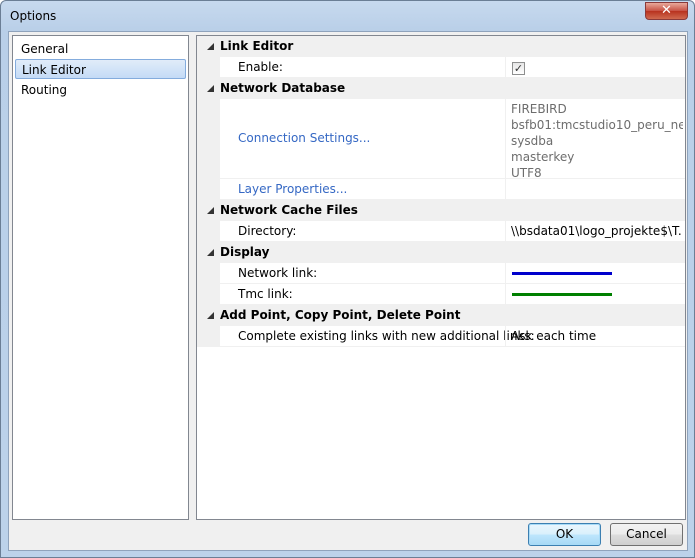  Describe the element at coordinates (452, 346) in the screenshot. I see `row-divider` at that location.